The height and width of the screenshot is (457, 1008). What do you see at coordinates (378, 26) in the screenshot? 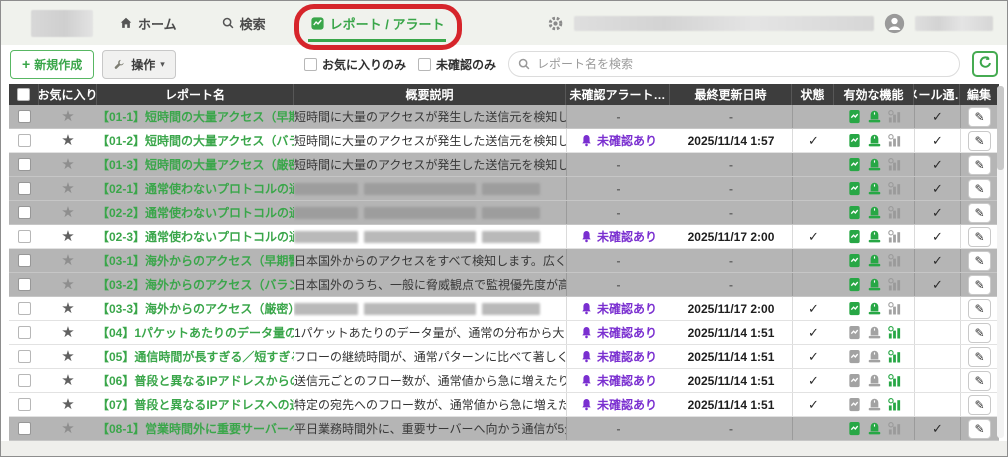
I see `tab-reports-alerts: レポート / アラート` at bounding box center [378, 26].